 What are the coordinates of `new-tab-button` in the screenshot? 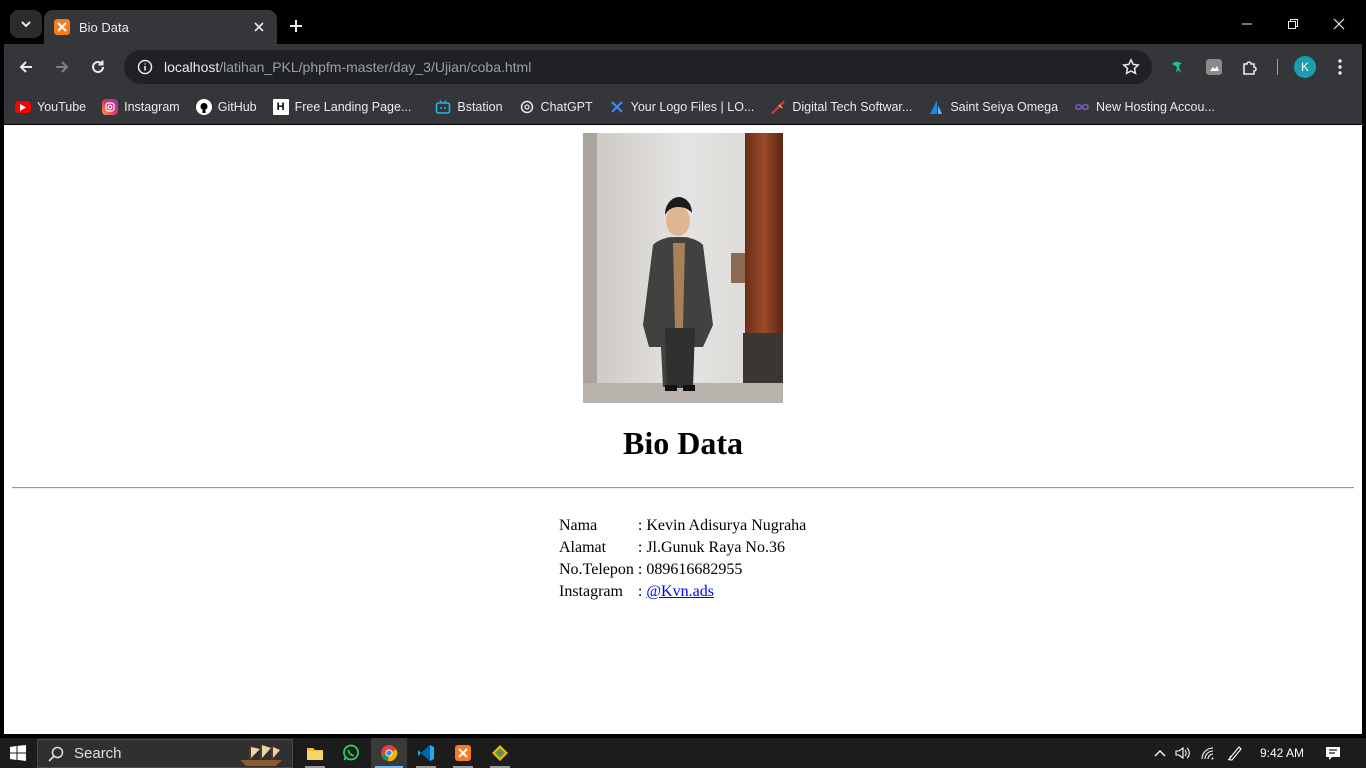 It's located at (296, 26).